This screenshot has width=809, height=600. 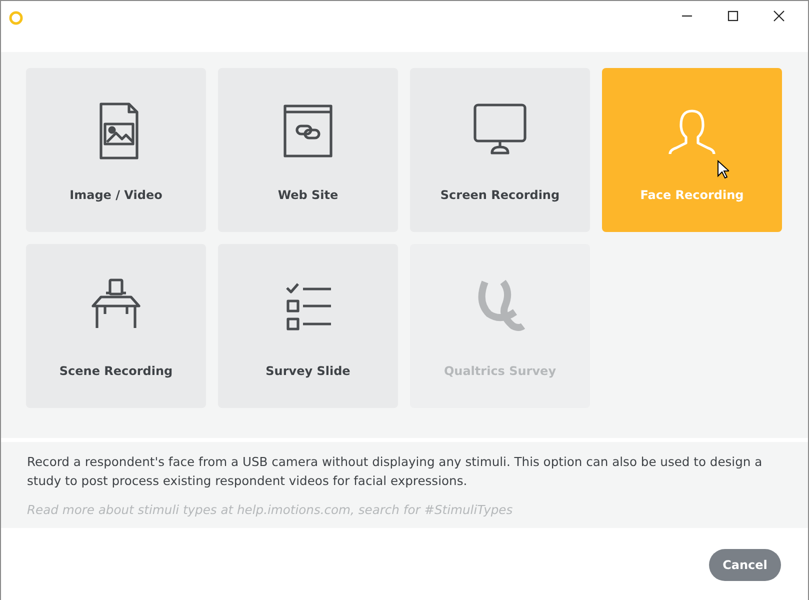 What do you see at coordinates (723, 169) in the screenshot?
I see `mouse-cursor-icon` at bounding box center [723, 169].